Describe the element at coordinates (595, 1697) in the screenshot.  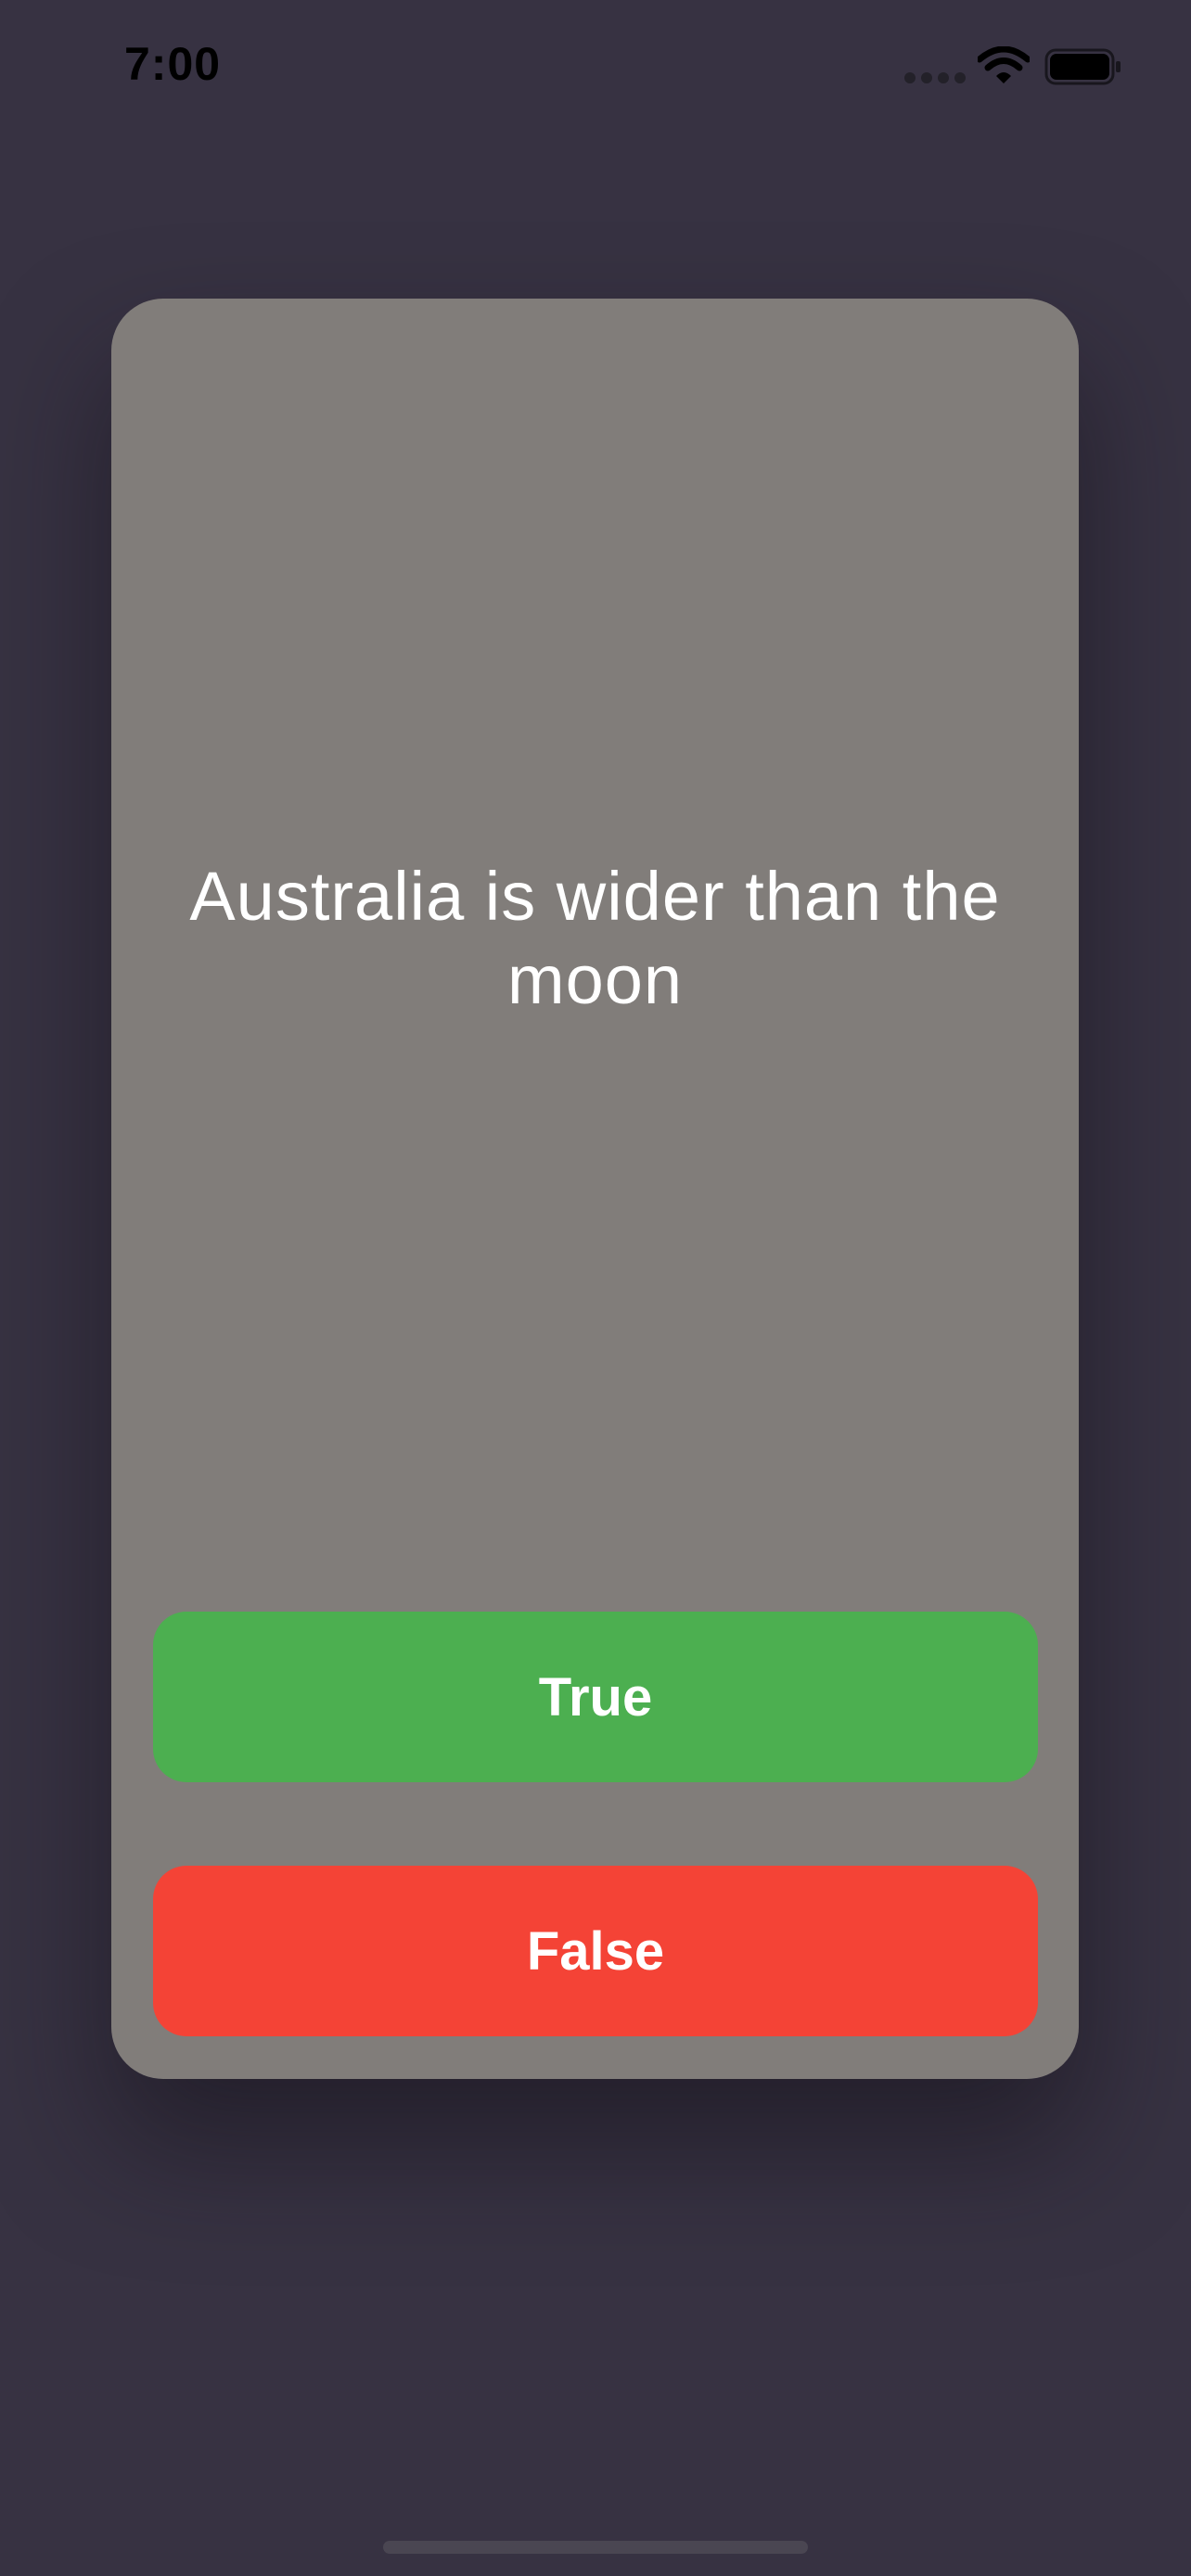
I see `true-button: True` at that location.